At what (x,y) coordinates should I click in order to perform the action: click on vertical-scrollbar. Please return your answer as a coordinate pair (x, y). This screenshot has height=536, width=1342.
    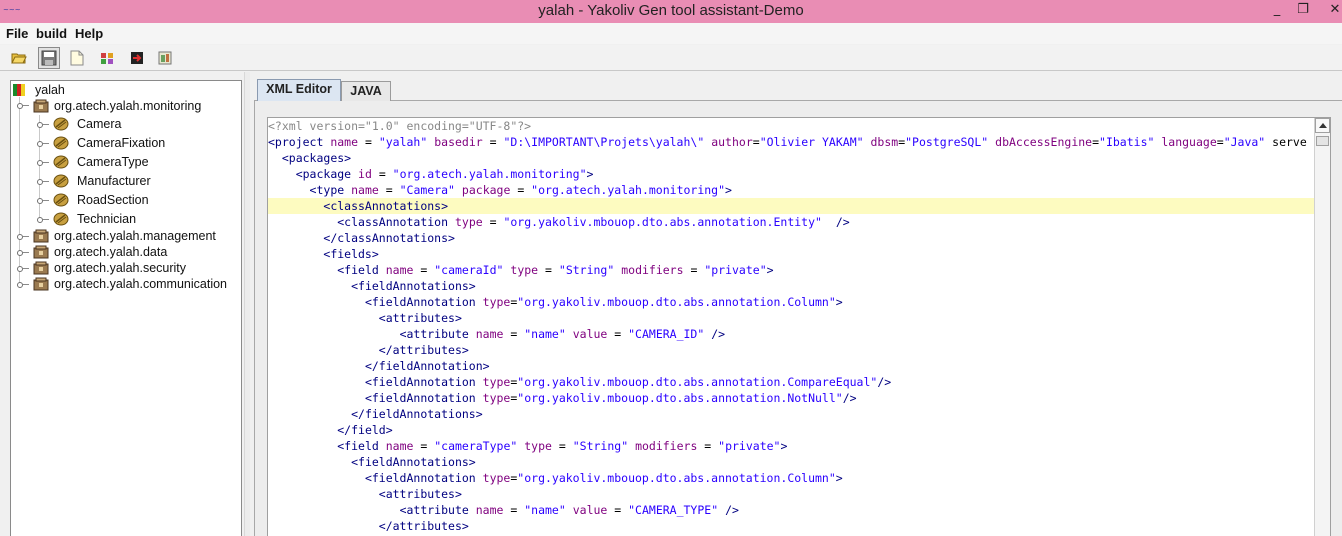
    Looking at the image, I should click on (1322, 327).